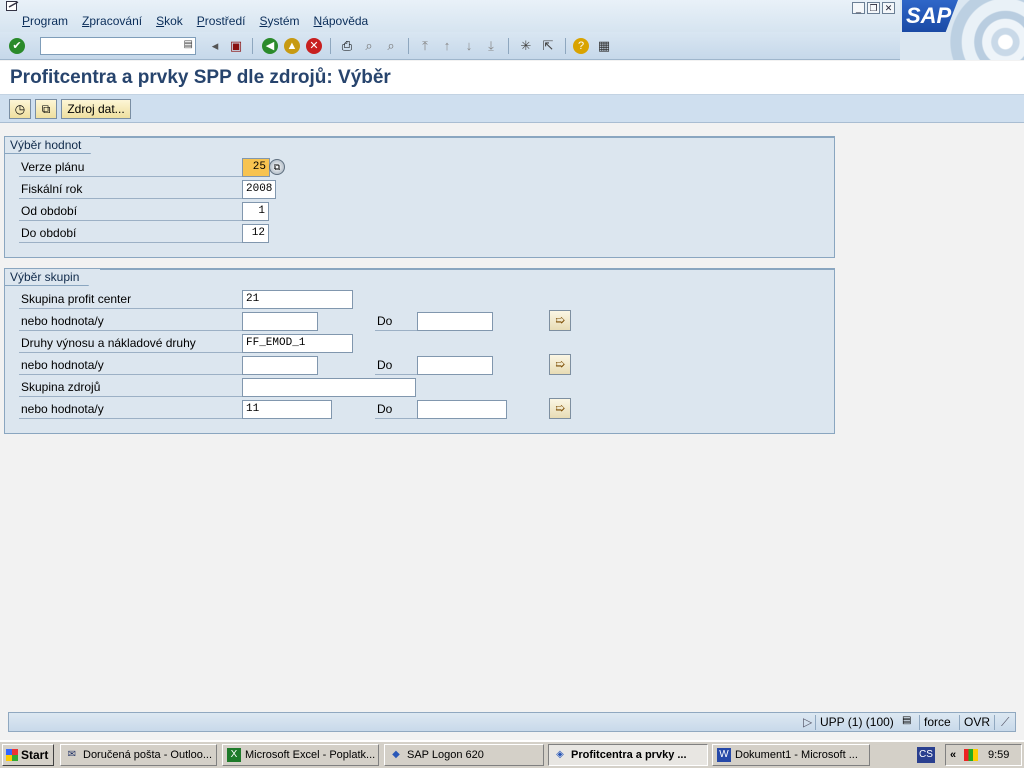  Describe the element at coordinates (131, 189) in the screenshot. I see `fiscal-year-label: Fiskální rok` at that location.